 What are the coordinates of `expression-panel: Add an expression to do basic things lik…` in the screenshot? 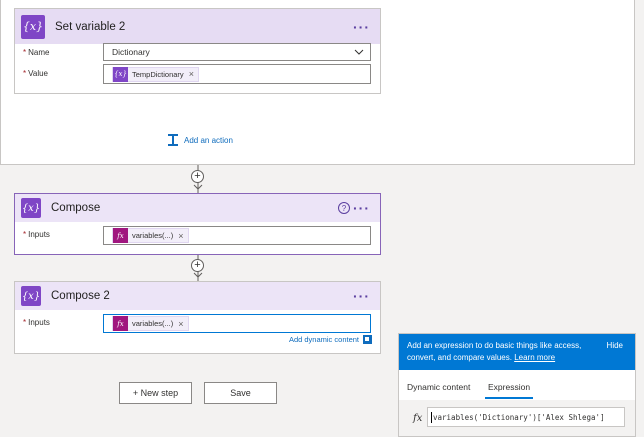 It's located at (517, 385).